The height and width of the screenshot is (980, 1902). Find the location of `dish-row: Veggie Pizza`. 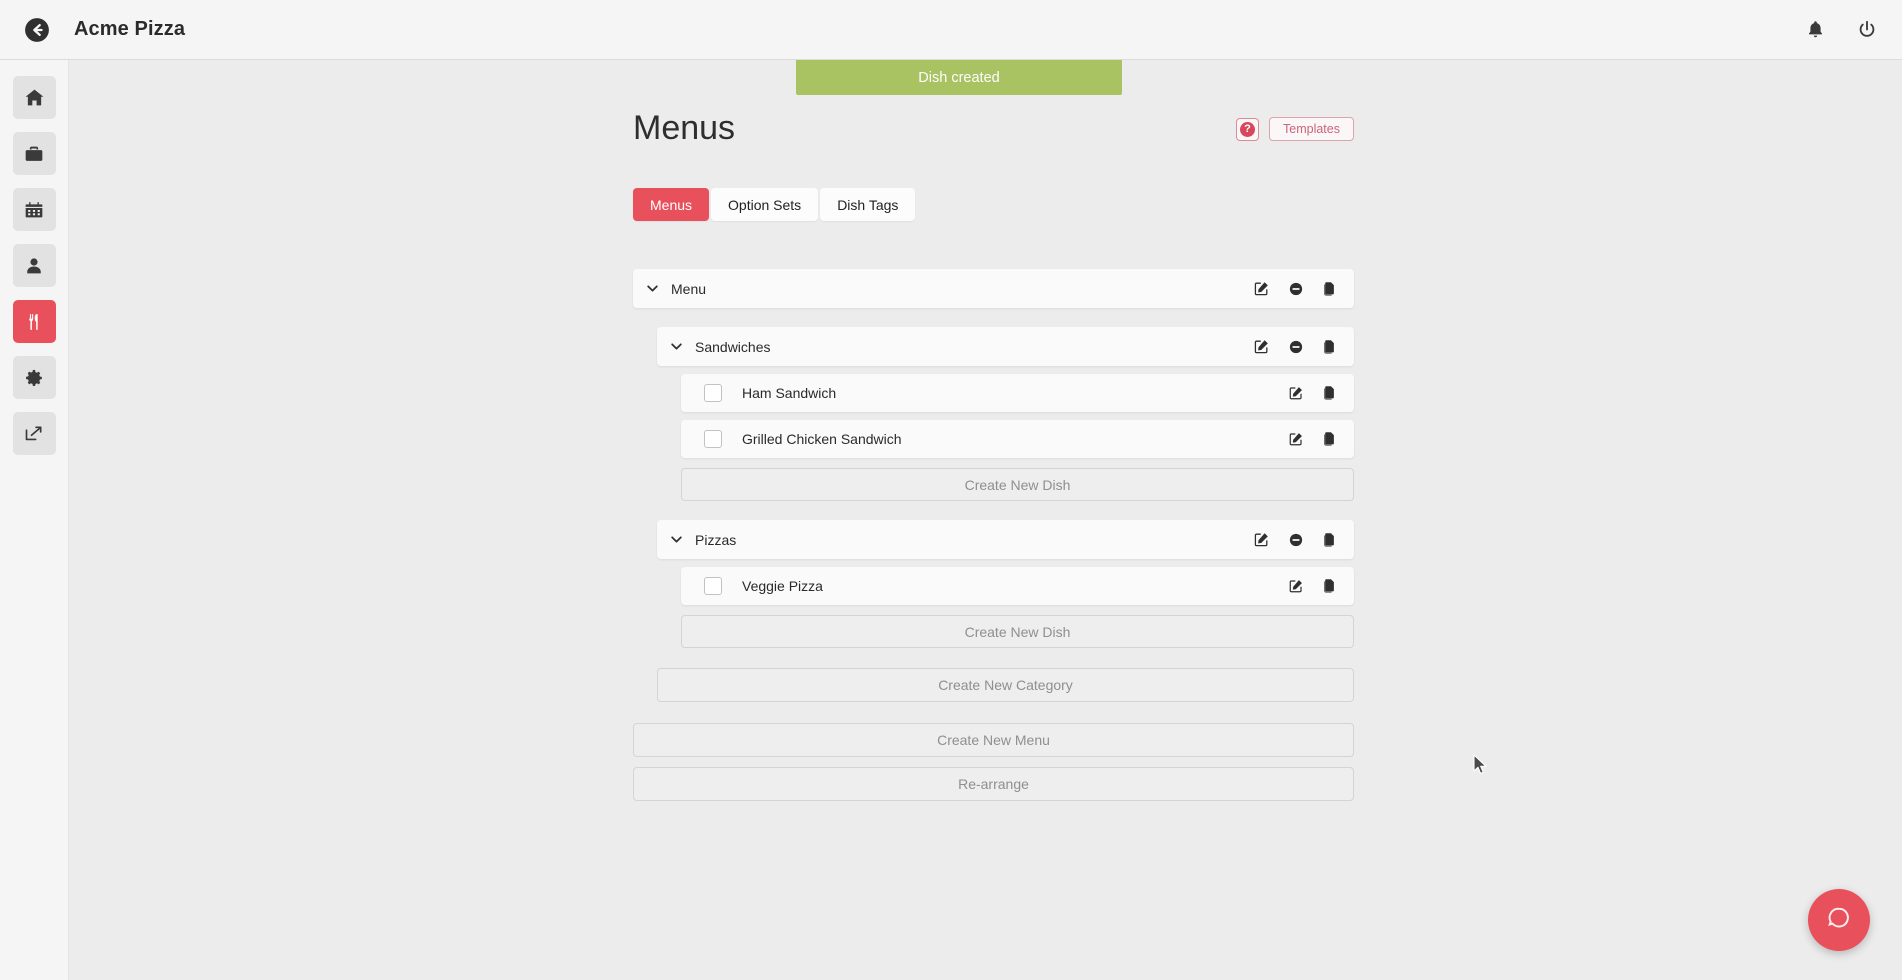

dish-row: Veggie Pizza is located at coordinates (1017, 586).